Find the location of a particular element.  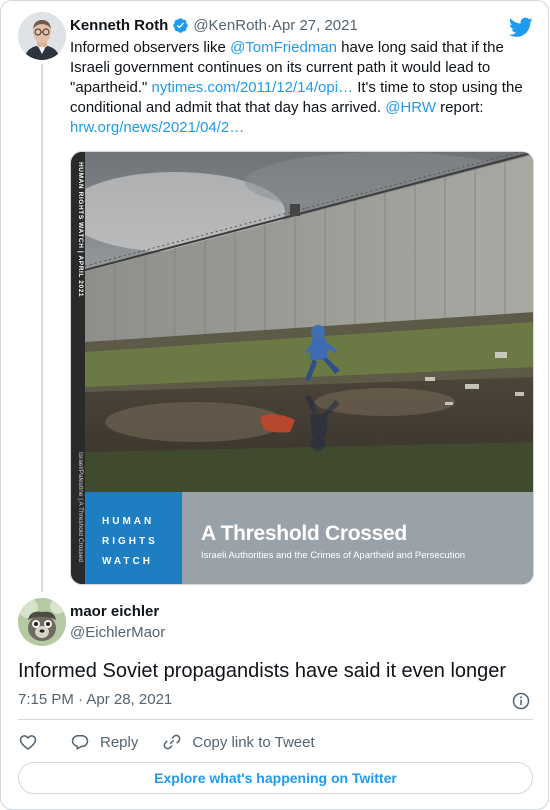

reply-bubble-icon is located at coordinates (80, 742).